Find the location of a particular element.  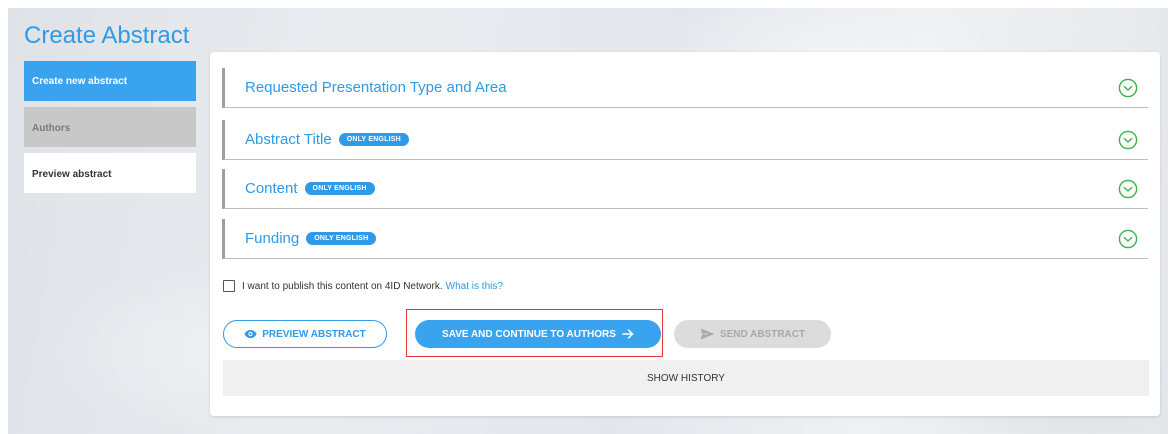

what-is-this-link: What is this? is located at coordinates (474, 286).